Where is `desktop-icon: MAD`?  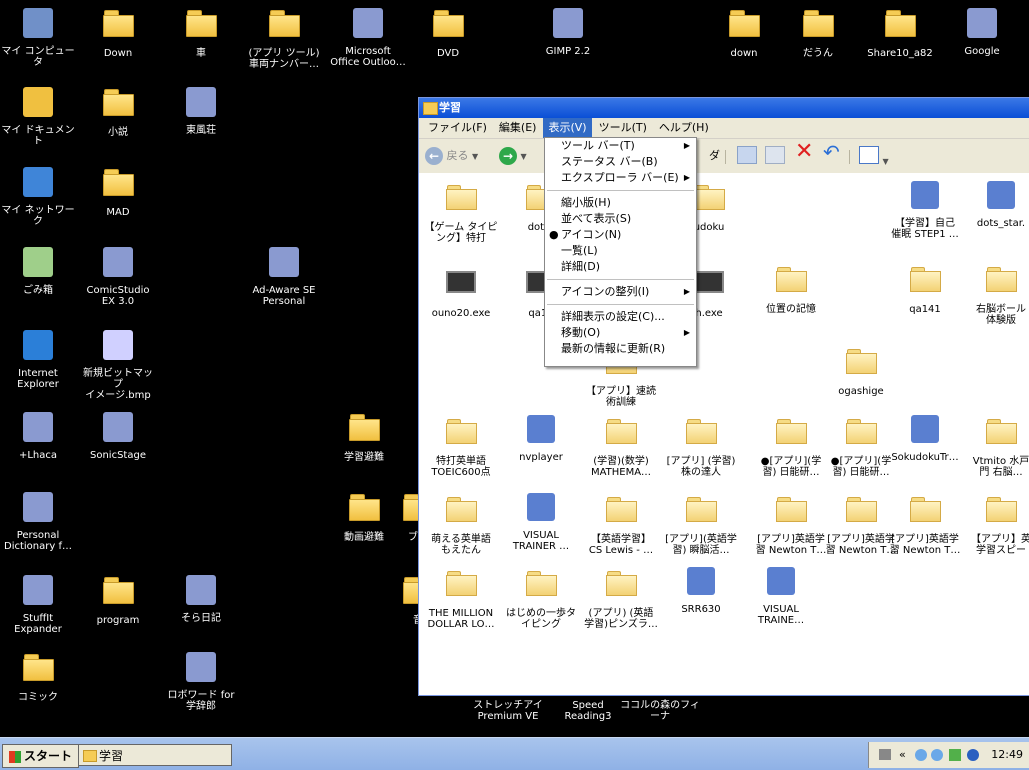 desktop-icon: MAD is located at coordinates (118, 191).